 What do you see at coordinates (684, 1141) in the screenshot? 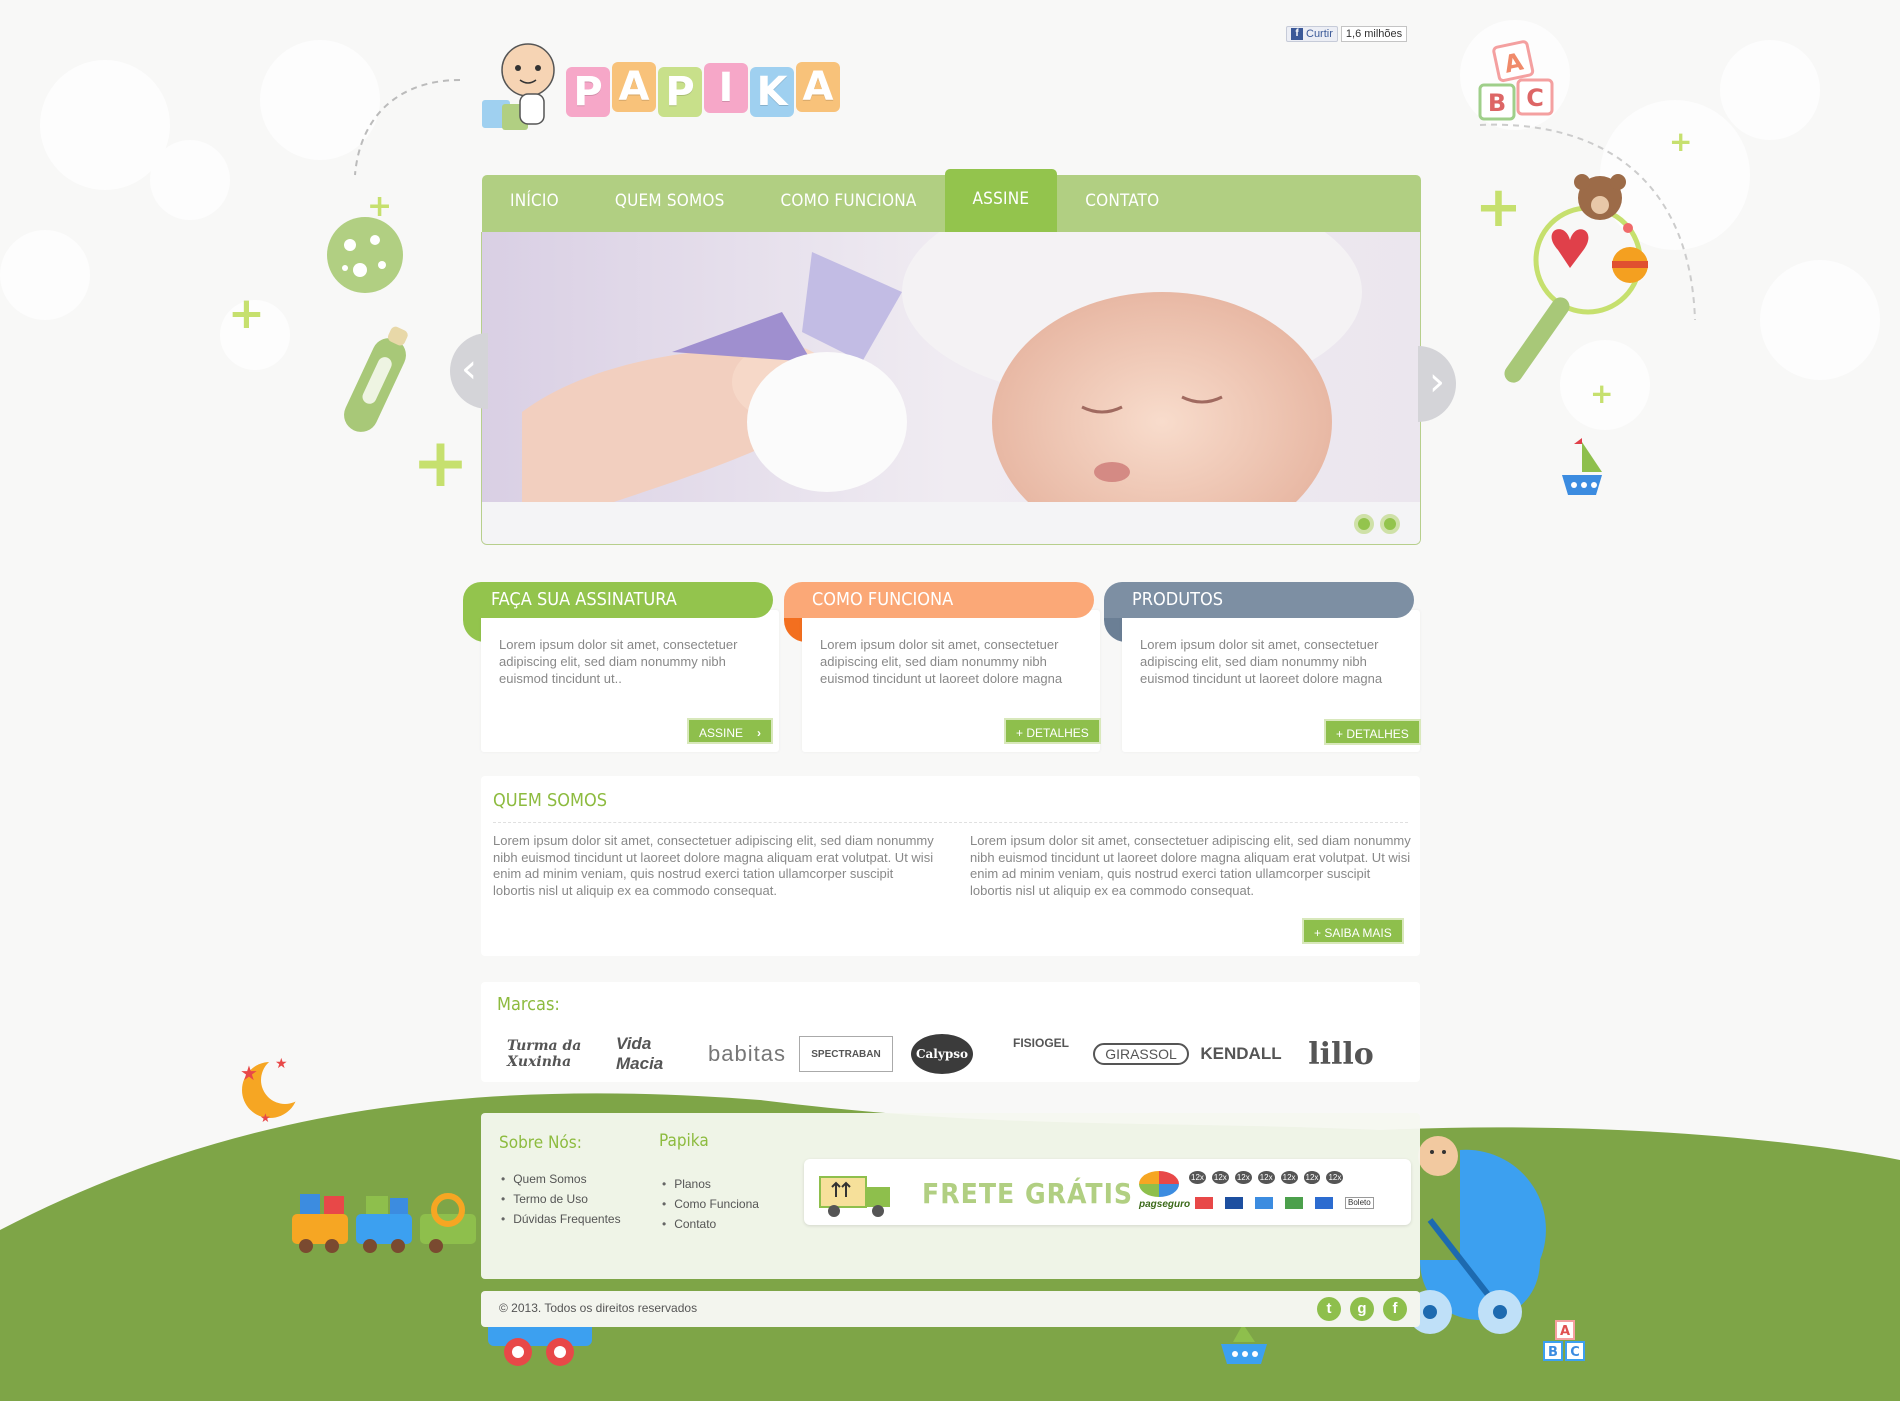
I see `footer-papika-title: Papika` at bounding box center [684, 1141].